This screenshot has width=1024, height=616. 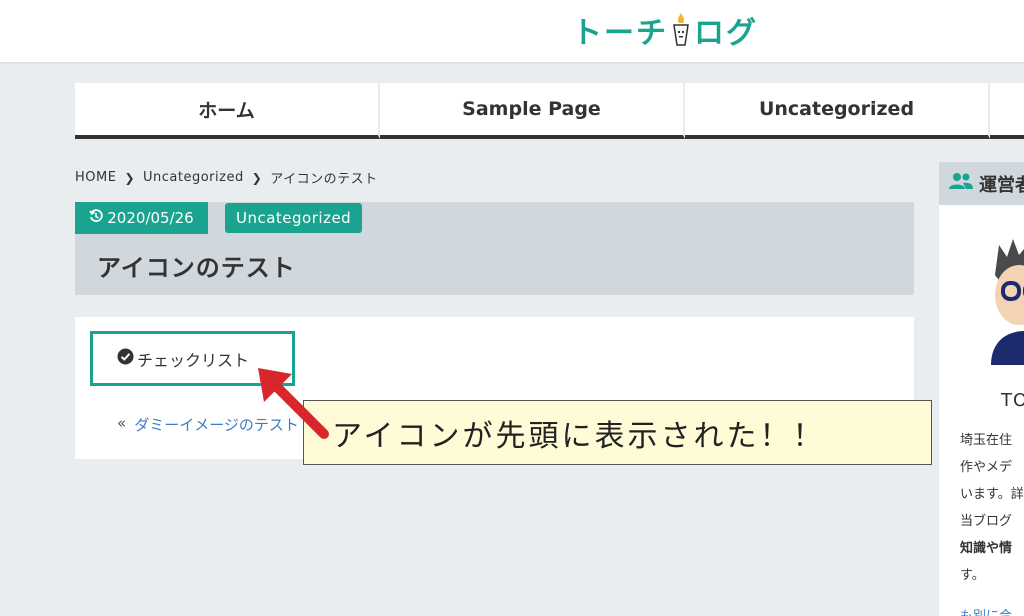 What do you see at coordinates (150, 218) in the screenshot?
I see `post-date: 2020/05/26` at bounding box center [150, 218].